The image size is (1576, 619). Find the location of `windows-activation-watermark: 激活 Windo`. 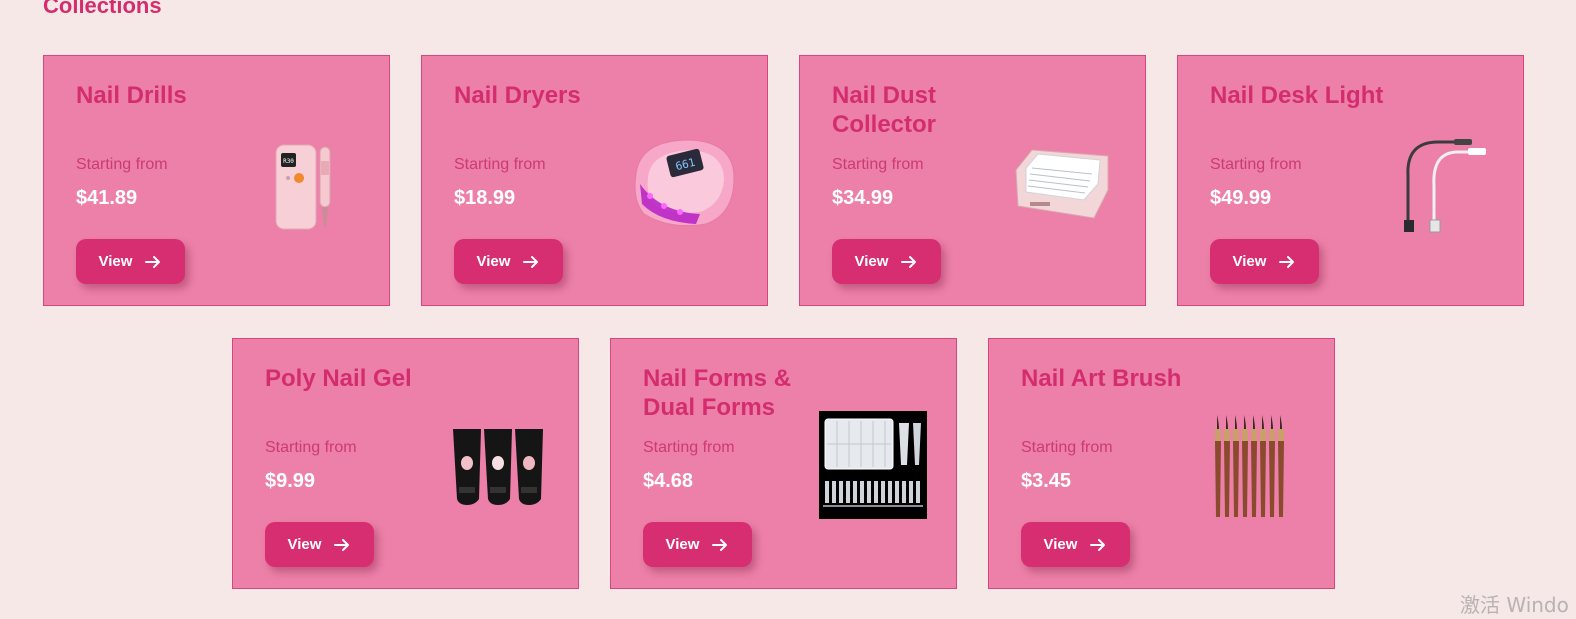

windows-activation-watermark: 激活 Windo is located at coordinates (1514, 605).